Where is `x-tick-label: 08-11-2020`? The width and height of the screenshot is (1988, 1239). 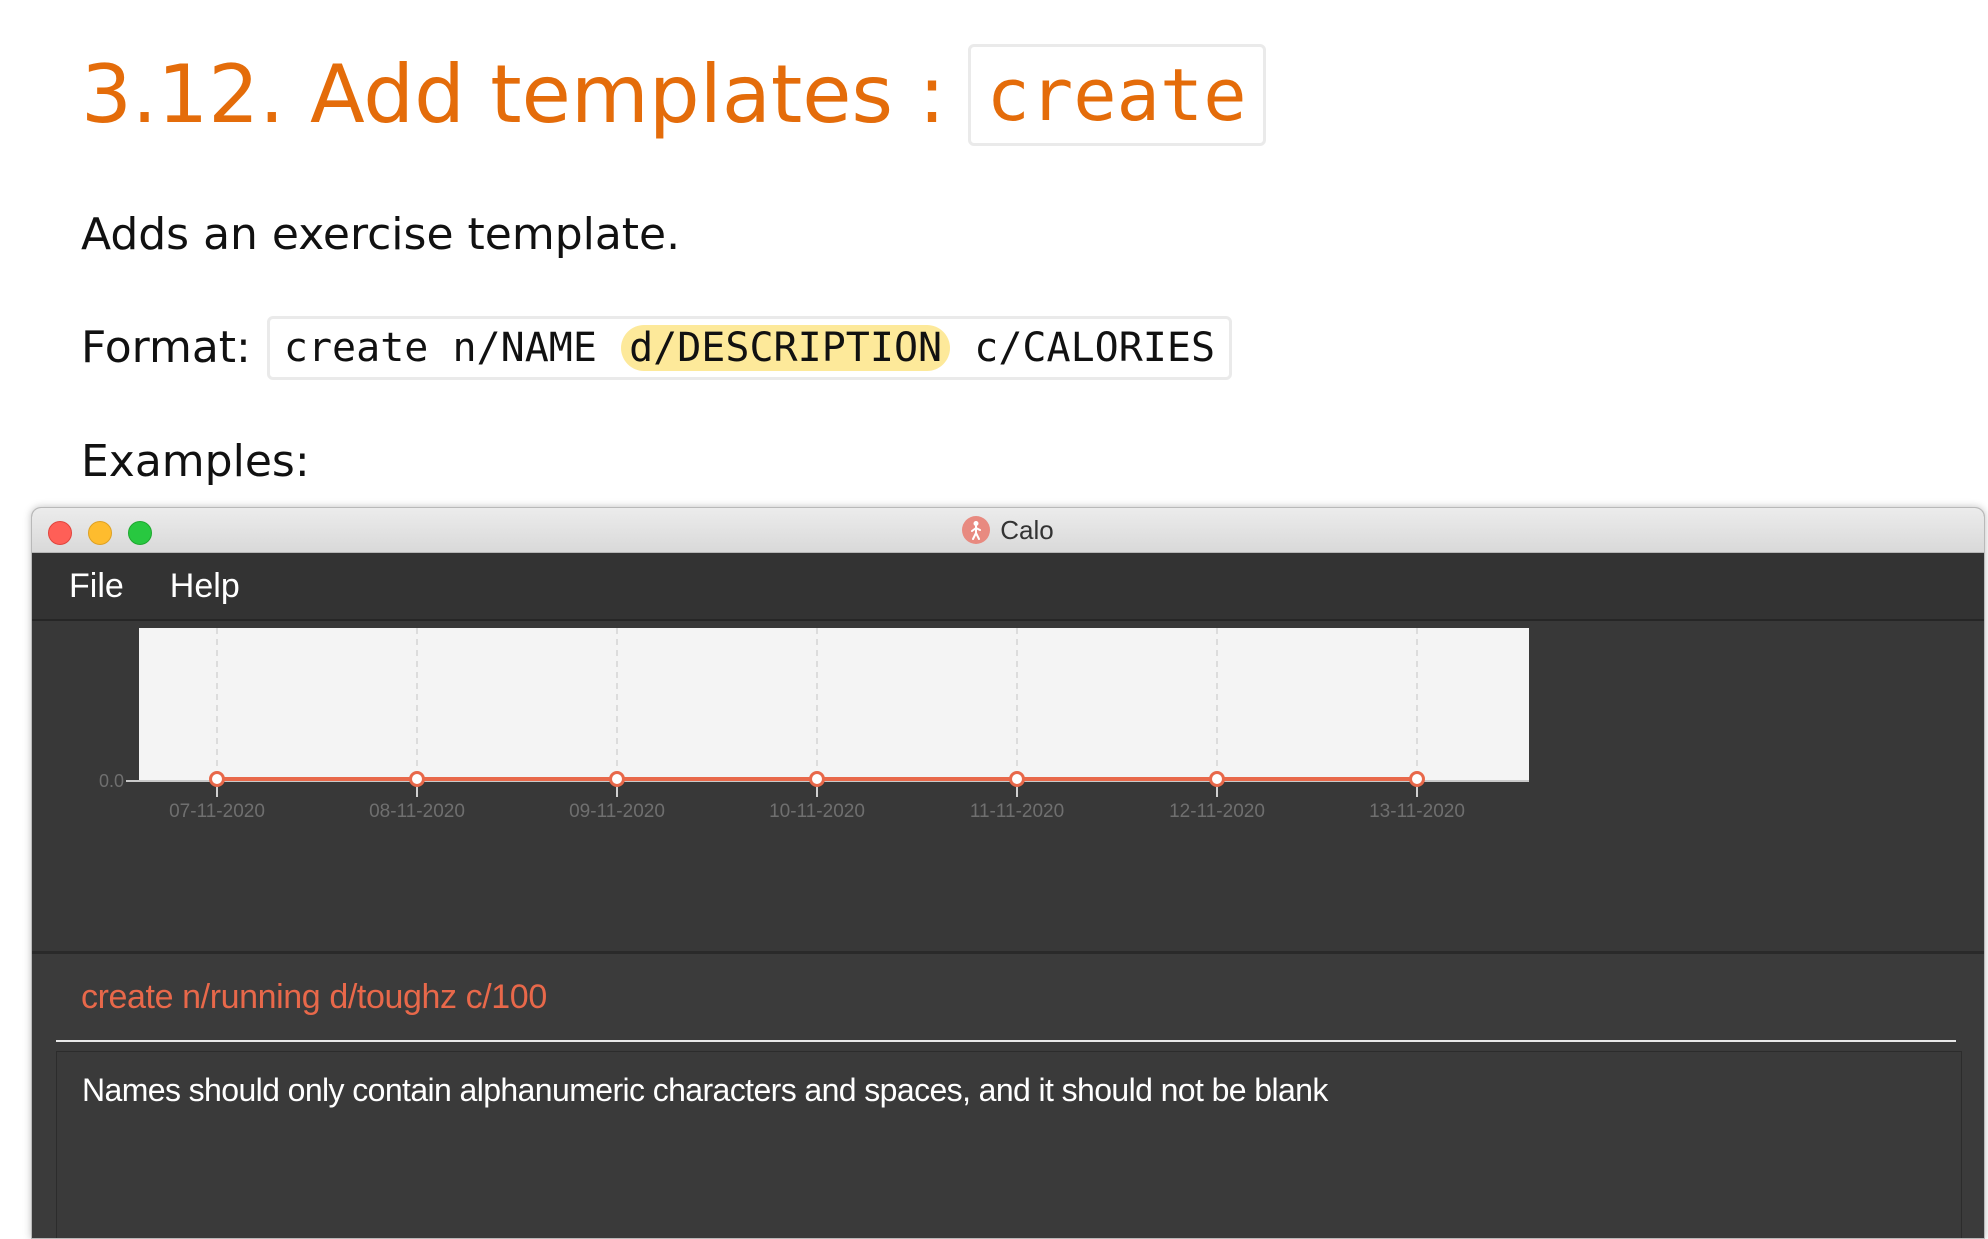
x-tick-label: 08-11-2020 is located at coordinates (417, 811).